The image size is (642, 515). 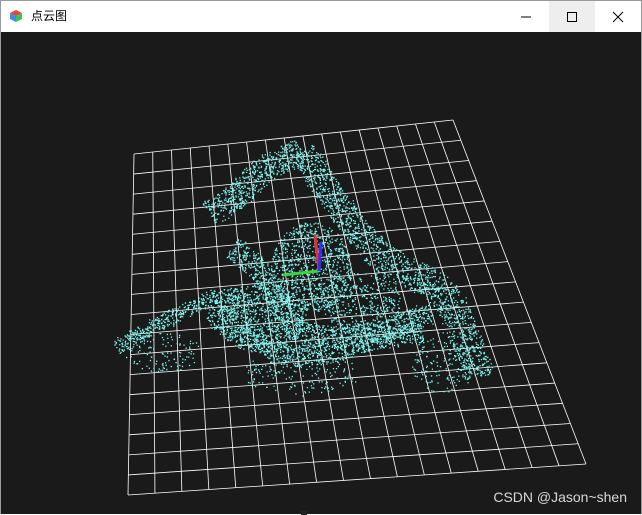 I want to click on maximize-button, so click(x=572, y=16).